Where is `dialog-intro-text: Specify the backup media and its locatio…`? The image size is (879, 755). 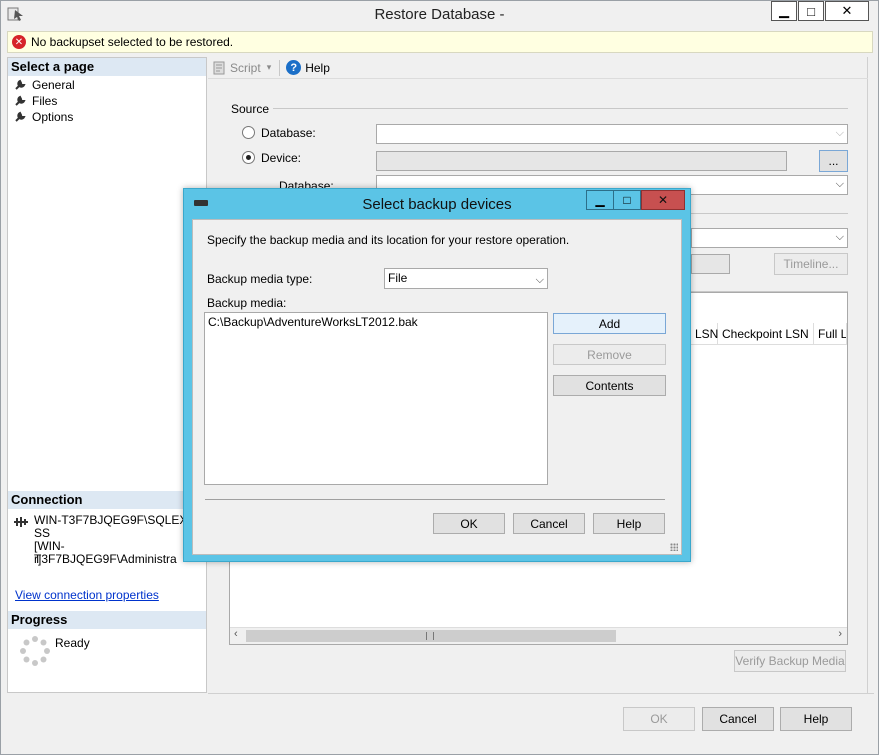
dialog-intro-text: Specify the backup media and its locatio… is located at coordinates (388, 240).